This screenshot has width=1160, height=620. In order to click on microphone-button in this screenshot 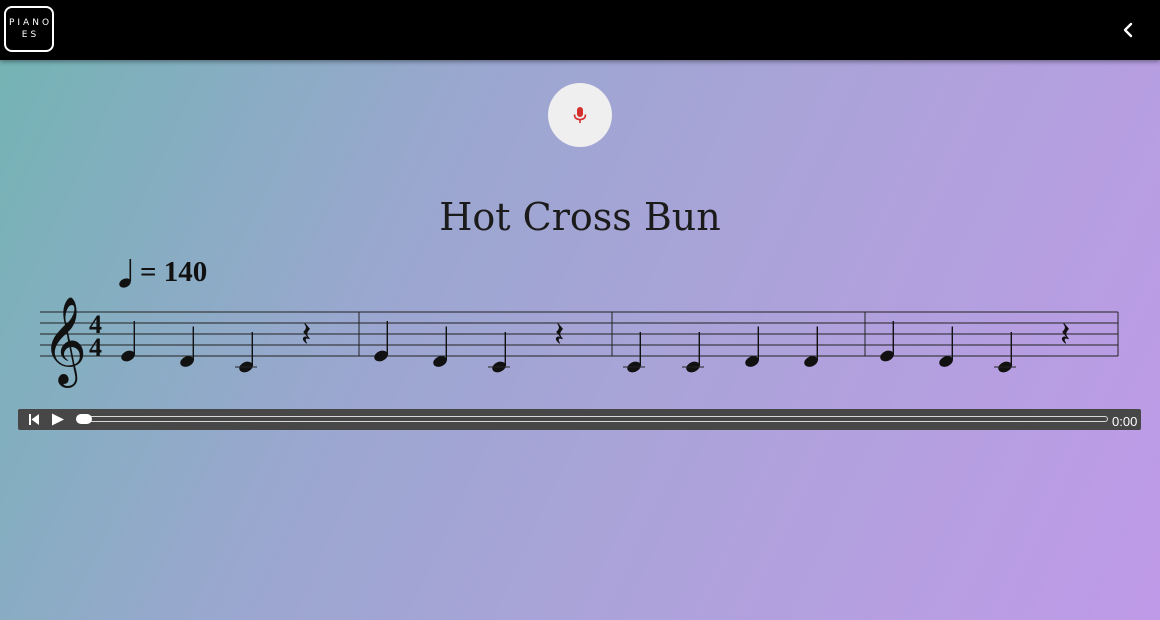, I will do `click(580, 115)`.